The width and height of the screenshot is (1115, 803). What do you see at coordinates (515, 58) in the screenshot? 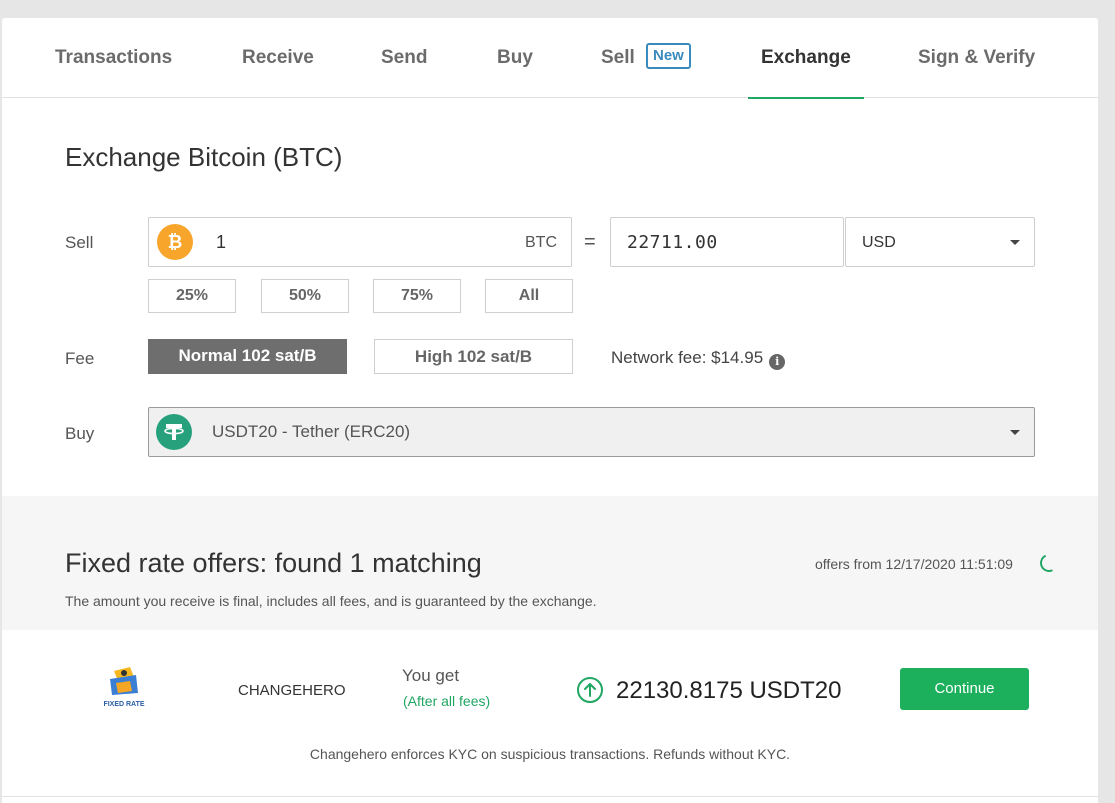
I see `tab-buy: Buy` at bounding box center [515, 58].